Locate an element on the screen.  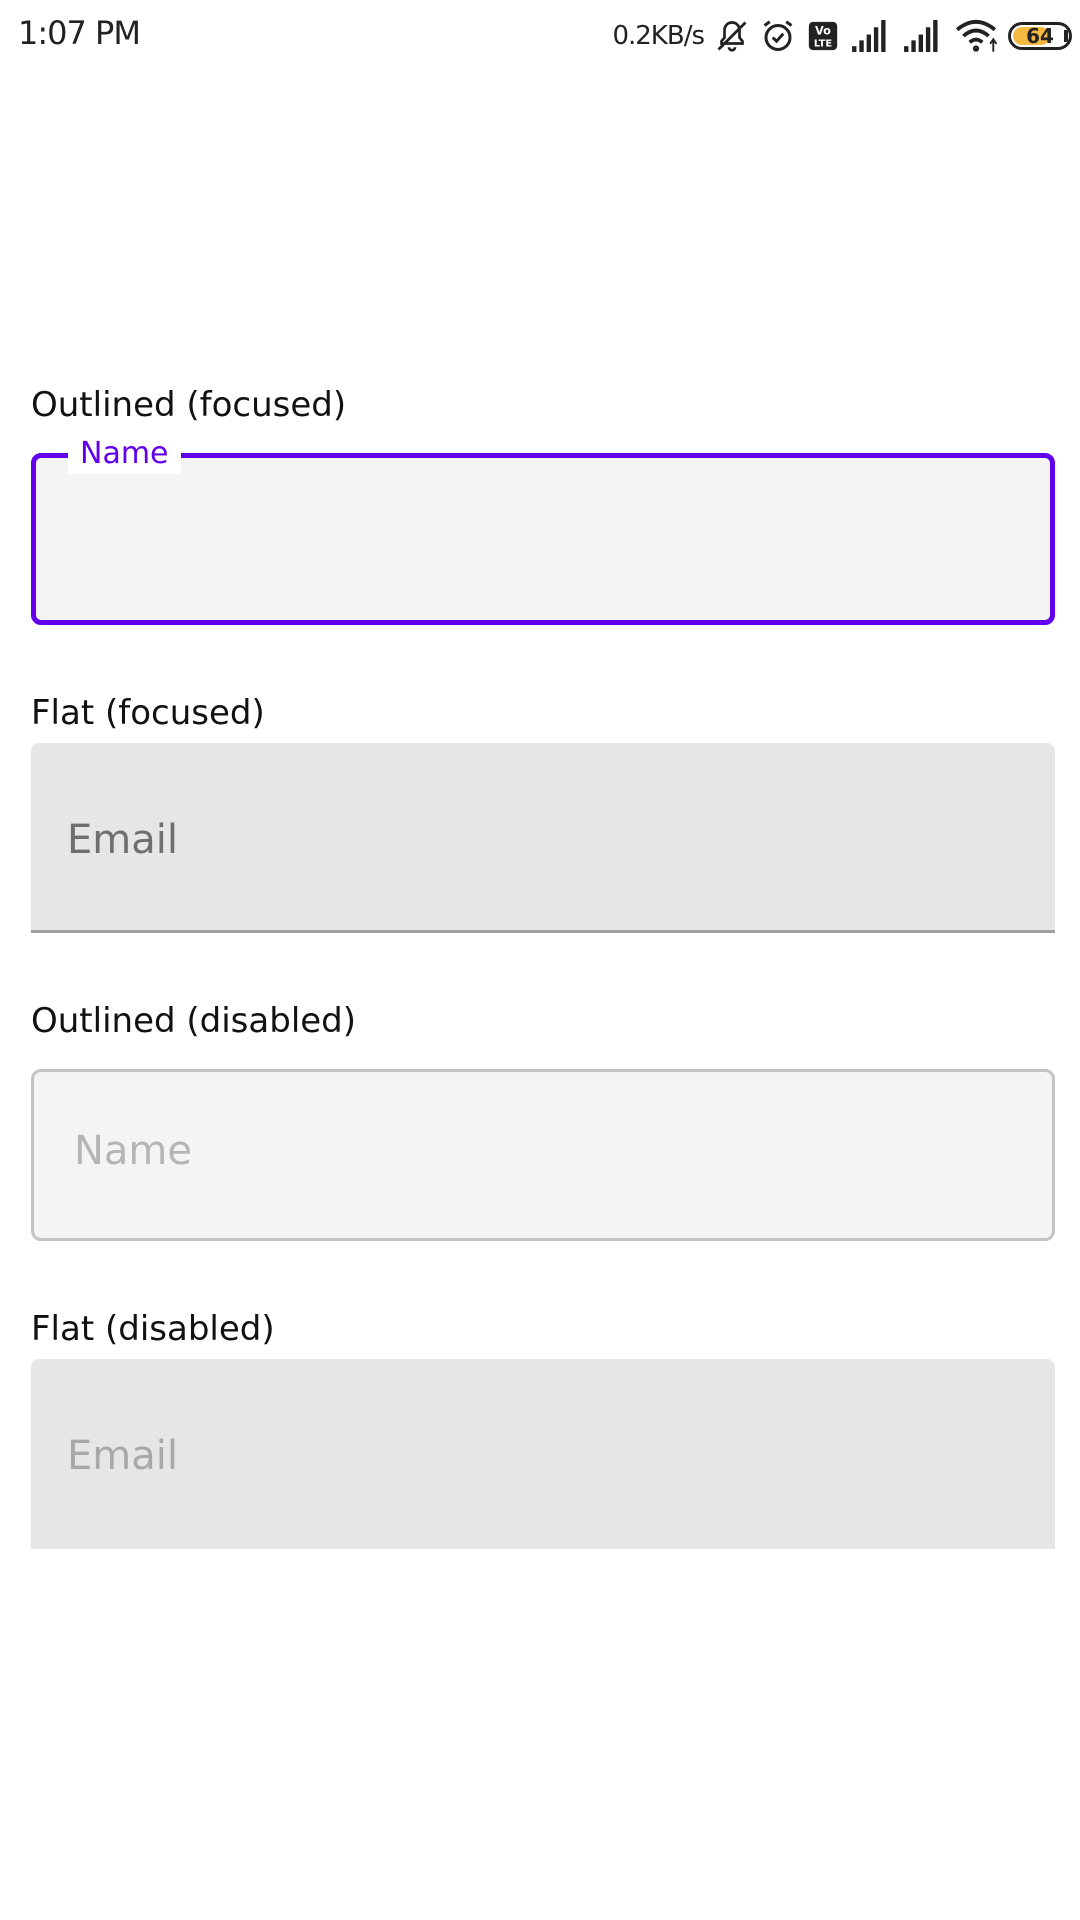
status-time: 1:07 PM is located at coordinates (79, 33).